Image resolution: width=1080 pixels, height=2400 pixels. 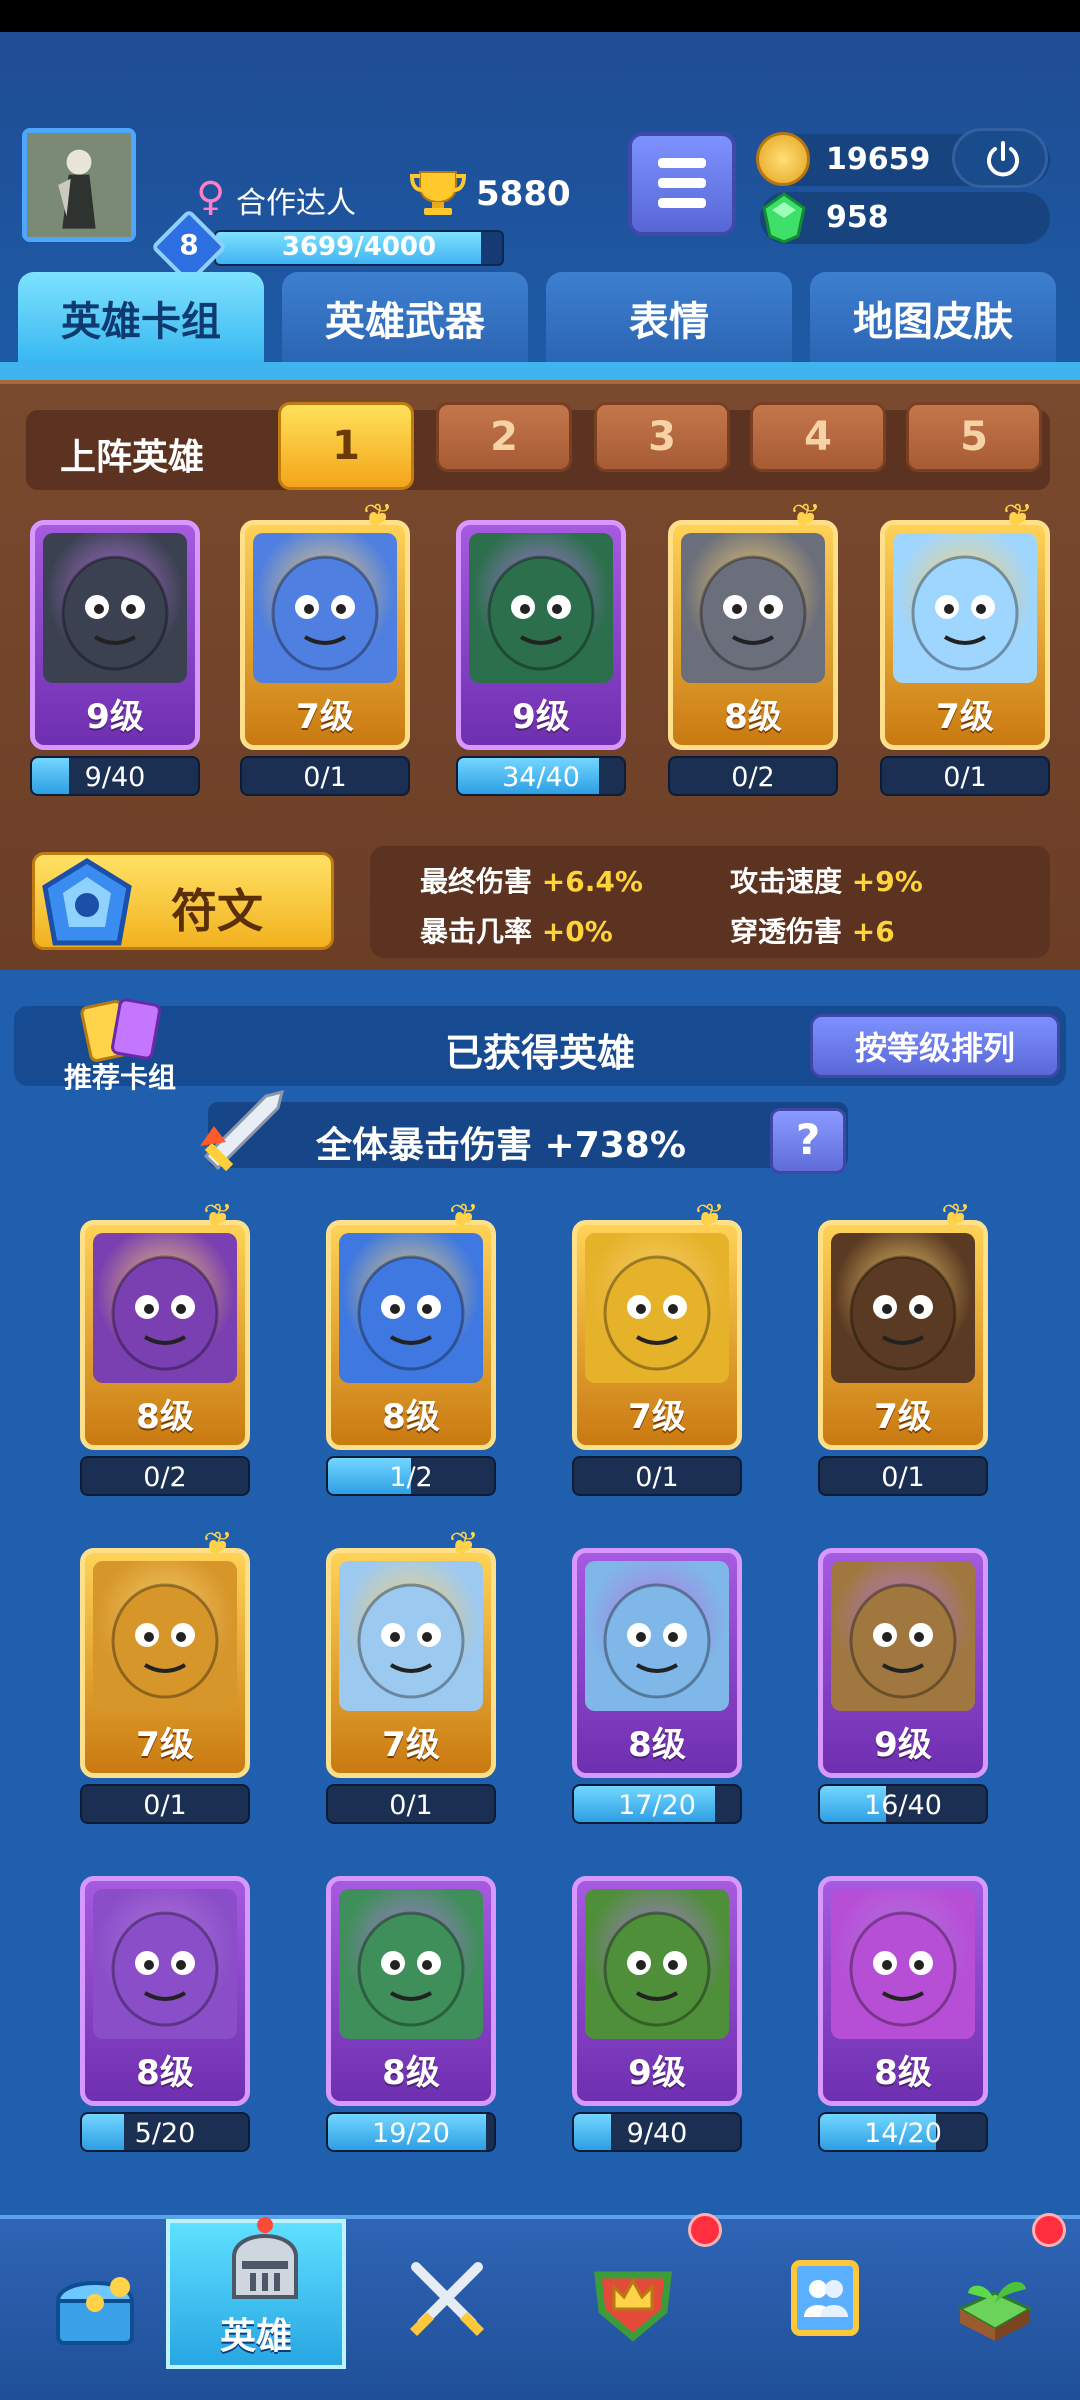 What do you see at coordinates (95, 2311) in the screenshot?
I see `treasure-chest-icon` at bounding box center [95, 2311].